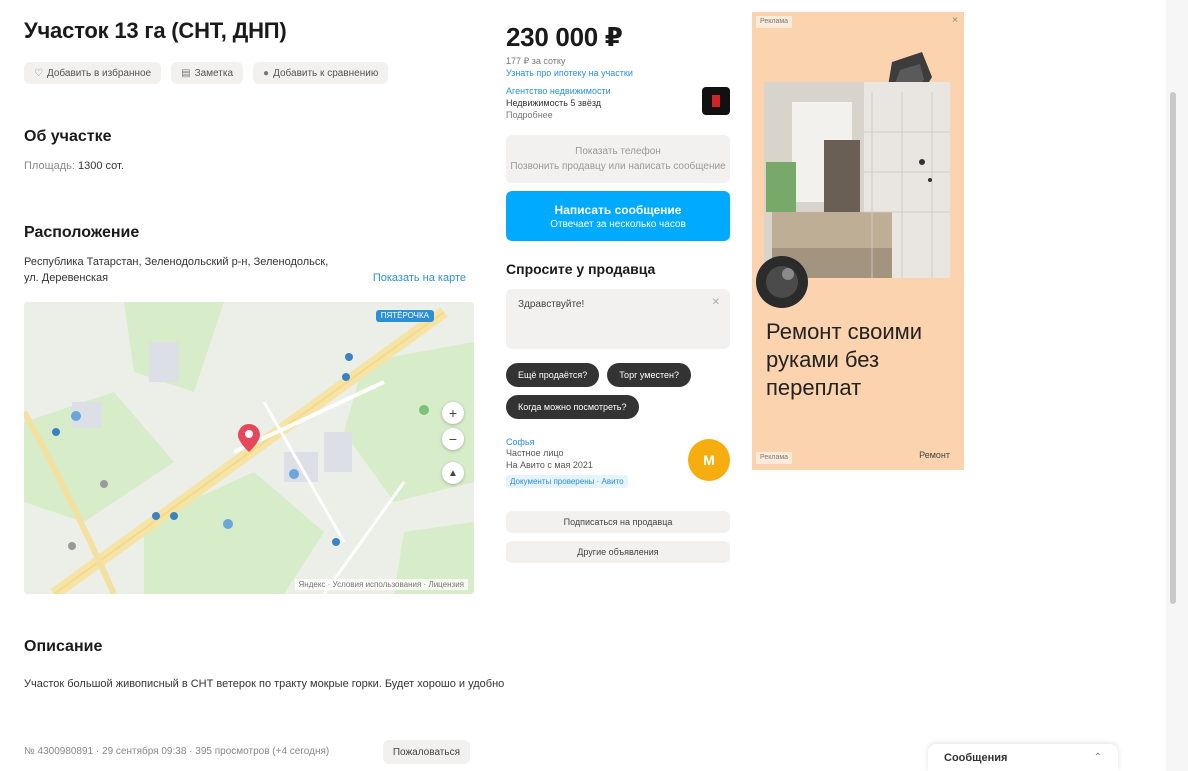 This screenshot has height=771, width=1188. I want to click on page-title: Участок 13 га (СНТ, ДНП), so click(155, 30).